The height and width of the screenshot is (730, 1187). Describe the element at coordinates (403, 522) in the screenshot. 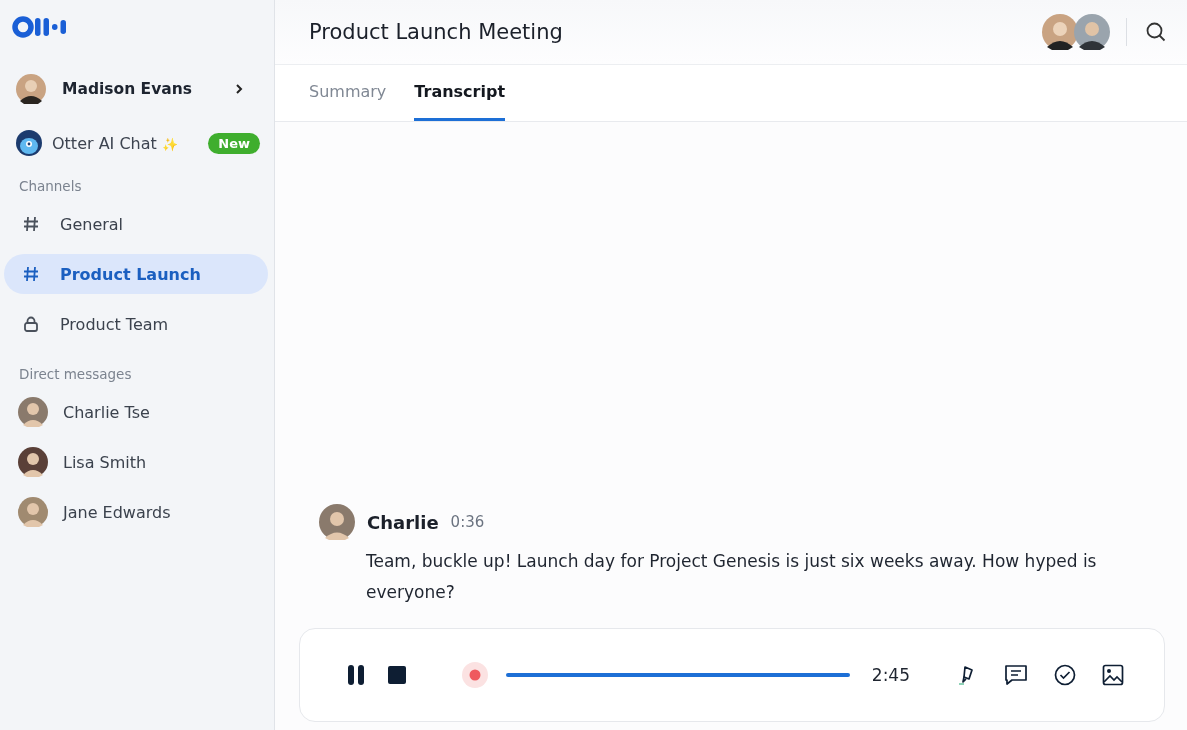

I see `speaker-name: Charlie` at that location.